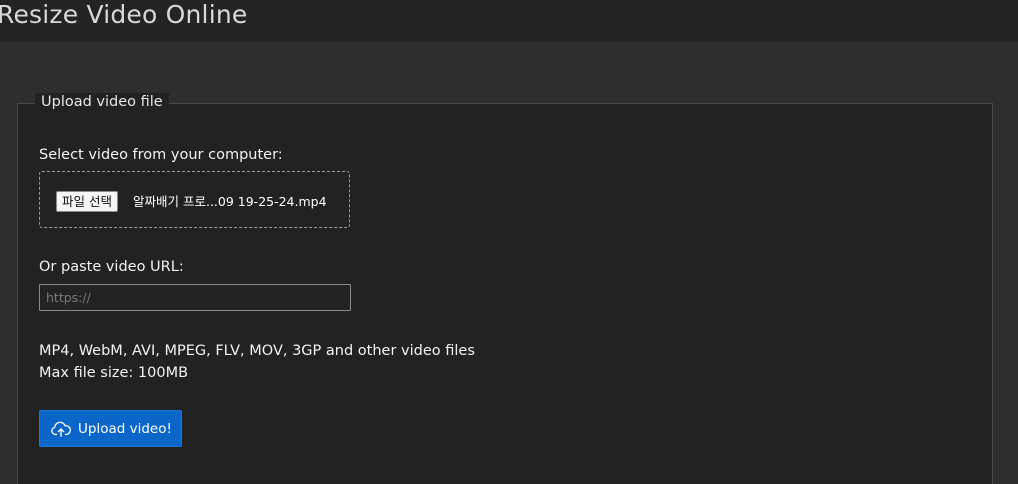 The height and width of the screenshot is (484, 1018). I want to click on paste-url-label: Or paste video URL:, so click(111, 267).